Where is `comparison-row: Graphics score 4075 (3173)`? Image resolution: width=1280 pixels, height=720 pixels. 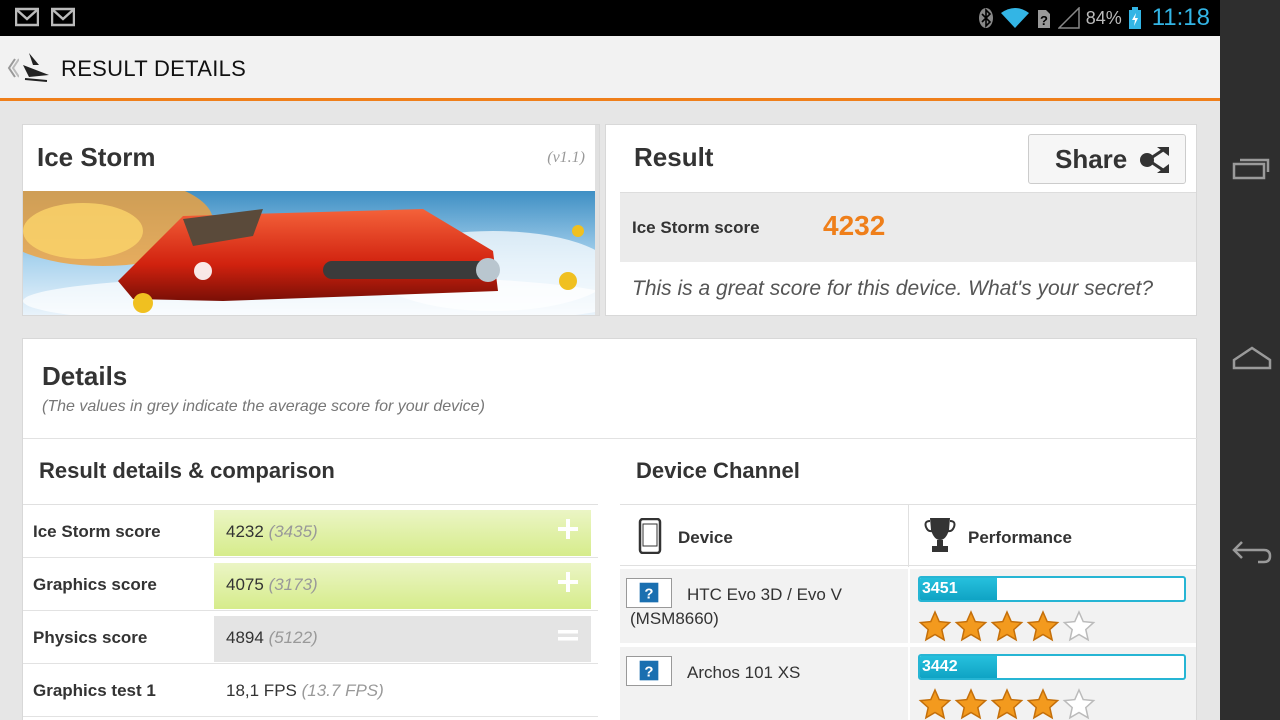 comparison-row: Graphics score 4075 (3173) is located at coordinates (310, 585).